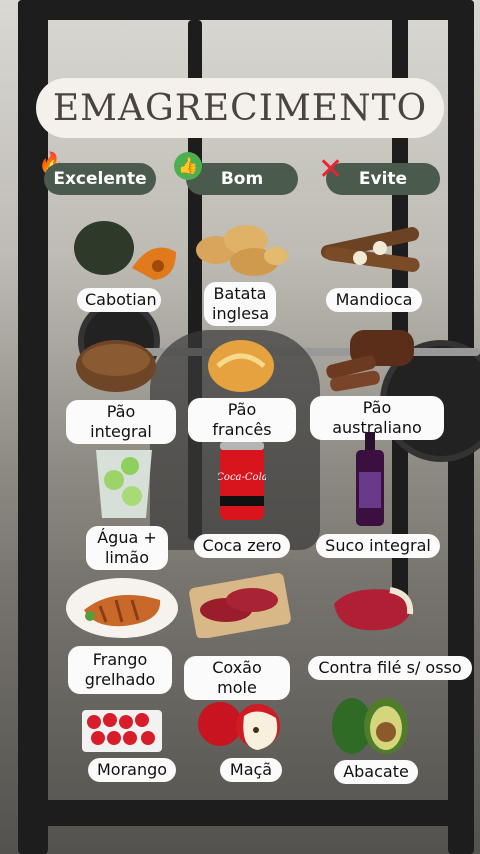 This screenshot has width=480, height=854. What do you see at coordinates (119, 300) in the screenshot?
I see `food-label-cabotian: Cabotian` at bounding box center [119, 300].